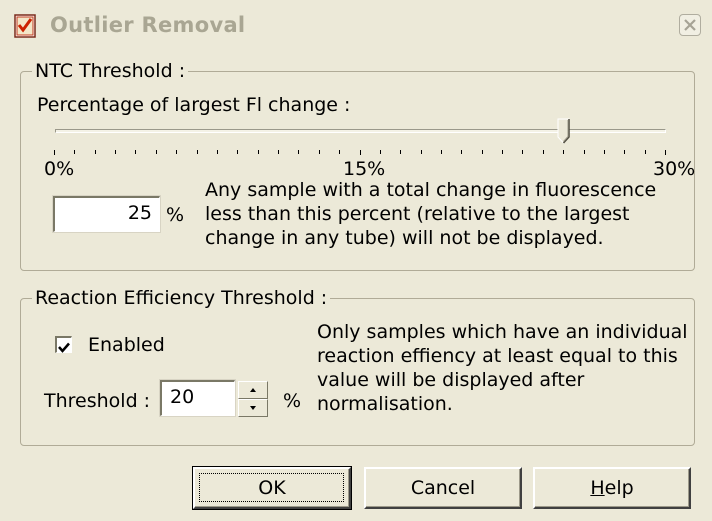 The width and height of the screenshot is (712, 521). What do you see at coordinates (674, 169) in the screenshot?
I see `tick-label-max: 30%` at bounding box center [674, 169].